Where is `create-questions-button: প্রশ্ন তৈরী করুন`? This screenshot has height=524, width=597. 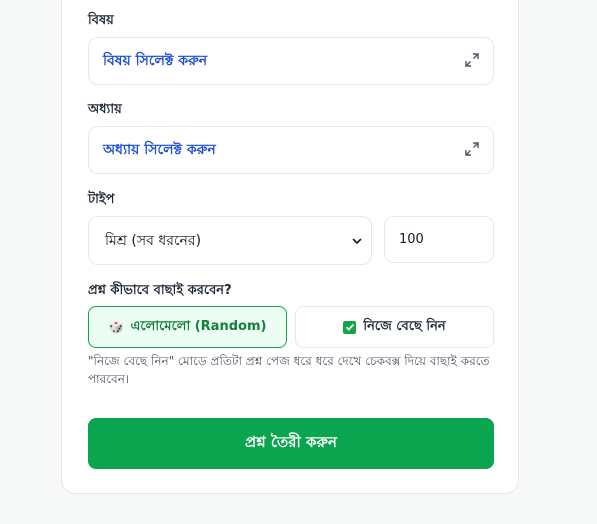 create-questions-button: প্রশ্ন তৈরী করুন is located at coordinates (291, 443).